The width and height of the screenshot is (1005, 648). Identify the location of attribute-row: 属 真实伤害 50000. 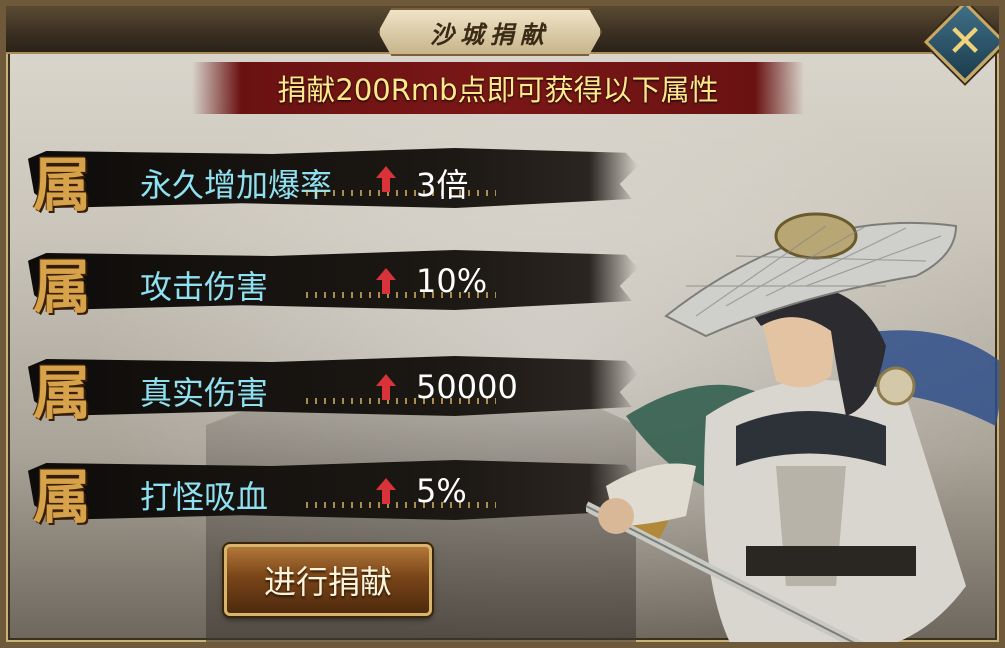
(326, 388).